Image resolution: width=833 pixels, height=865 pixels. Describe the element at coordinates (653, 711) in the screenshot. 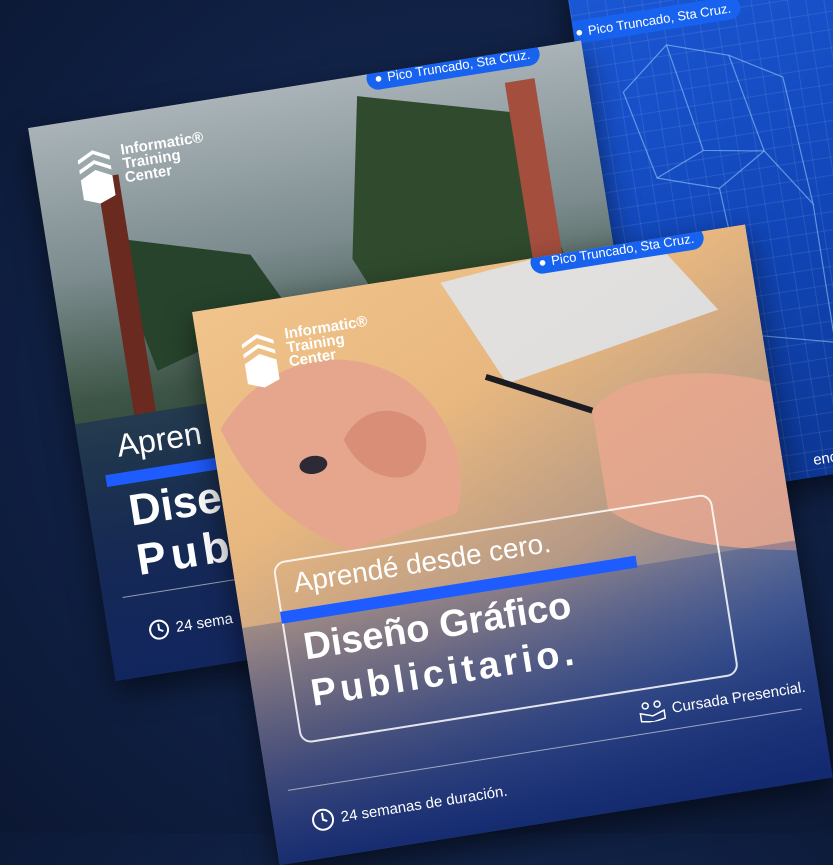

I see `people-reading-icon` at that location.